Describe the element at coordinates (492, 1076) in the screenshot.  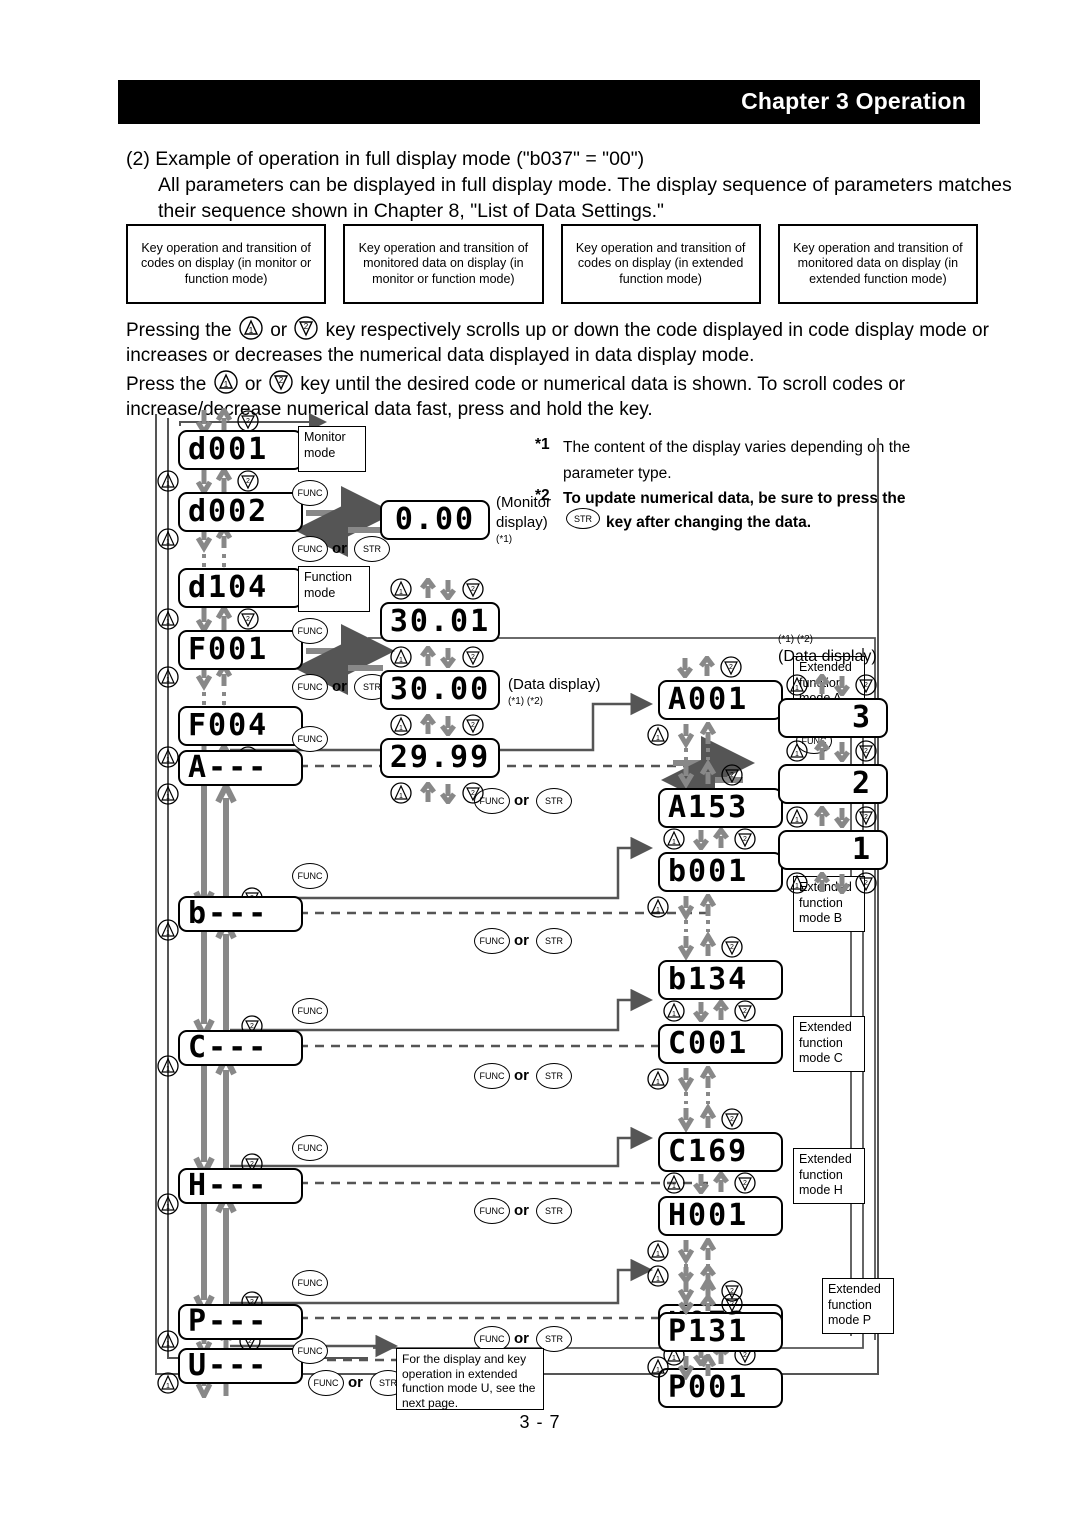
I see `func-key-ext-C-return: FUNC` at that location.